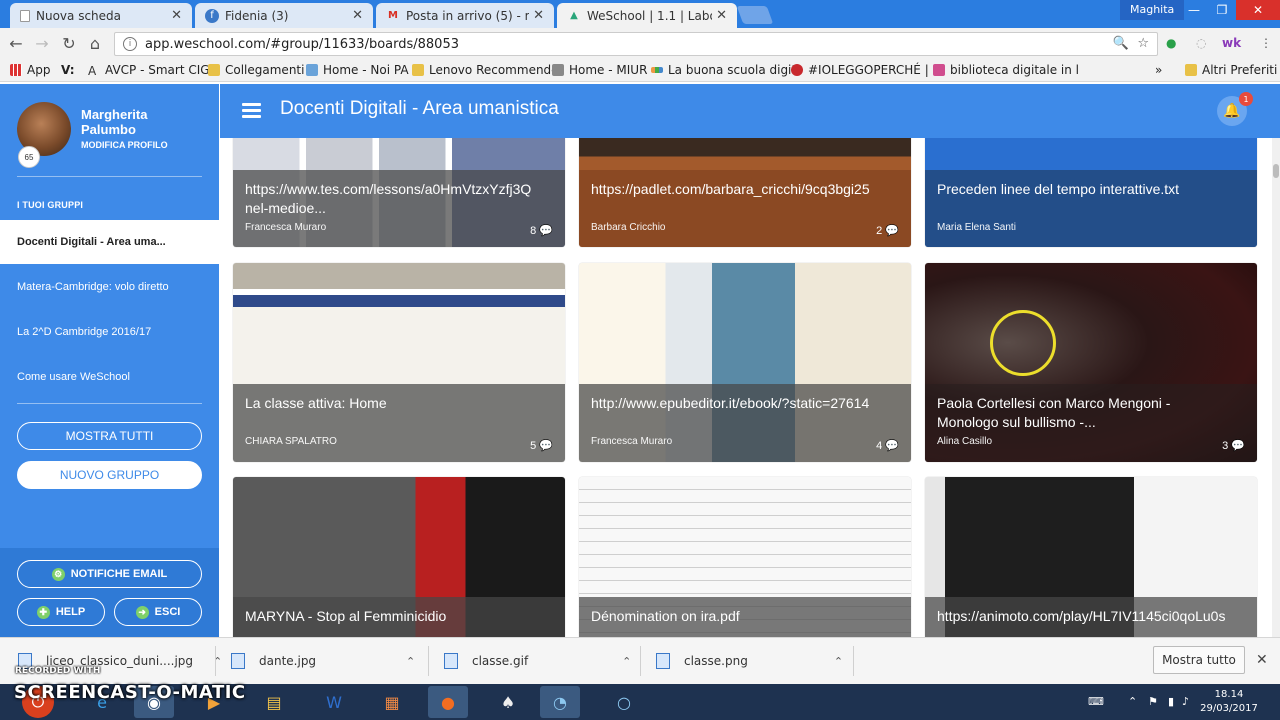 The image size is (1280, 720). What do you see at coordinates (1171, 43) in the screenshot?
I see `extension-green-icon: ●` at bounding box center [1171, 43].